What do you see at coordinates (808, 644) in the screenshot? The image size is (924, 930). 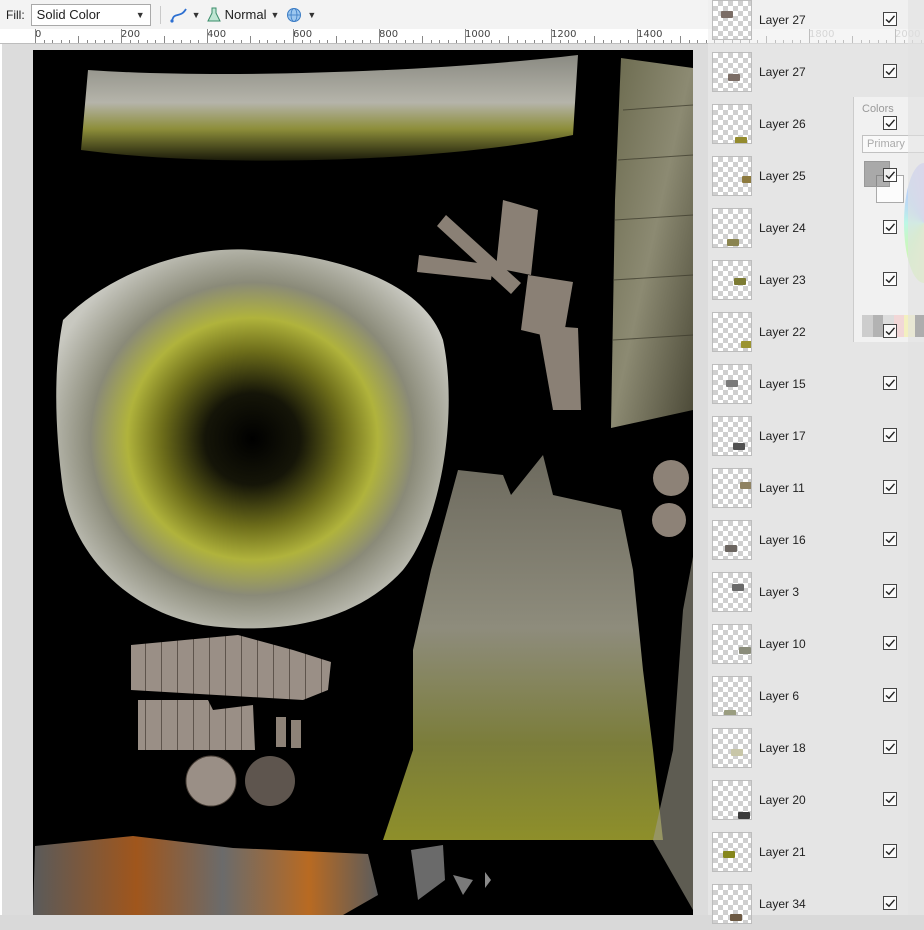 I see `layer-row: Layer 10` at bounding box center [808, 644].